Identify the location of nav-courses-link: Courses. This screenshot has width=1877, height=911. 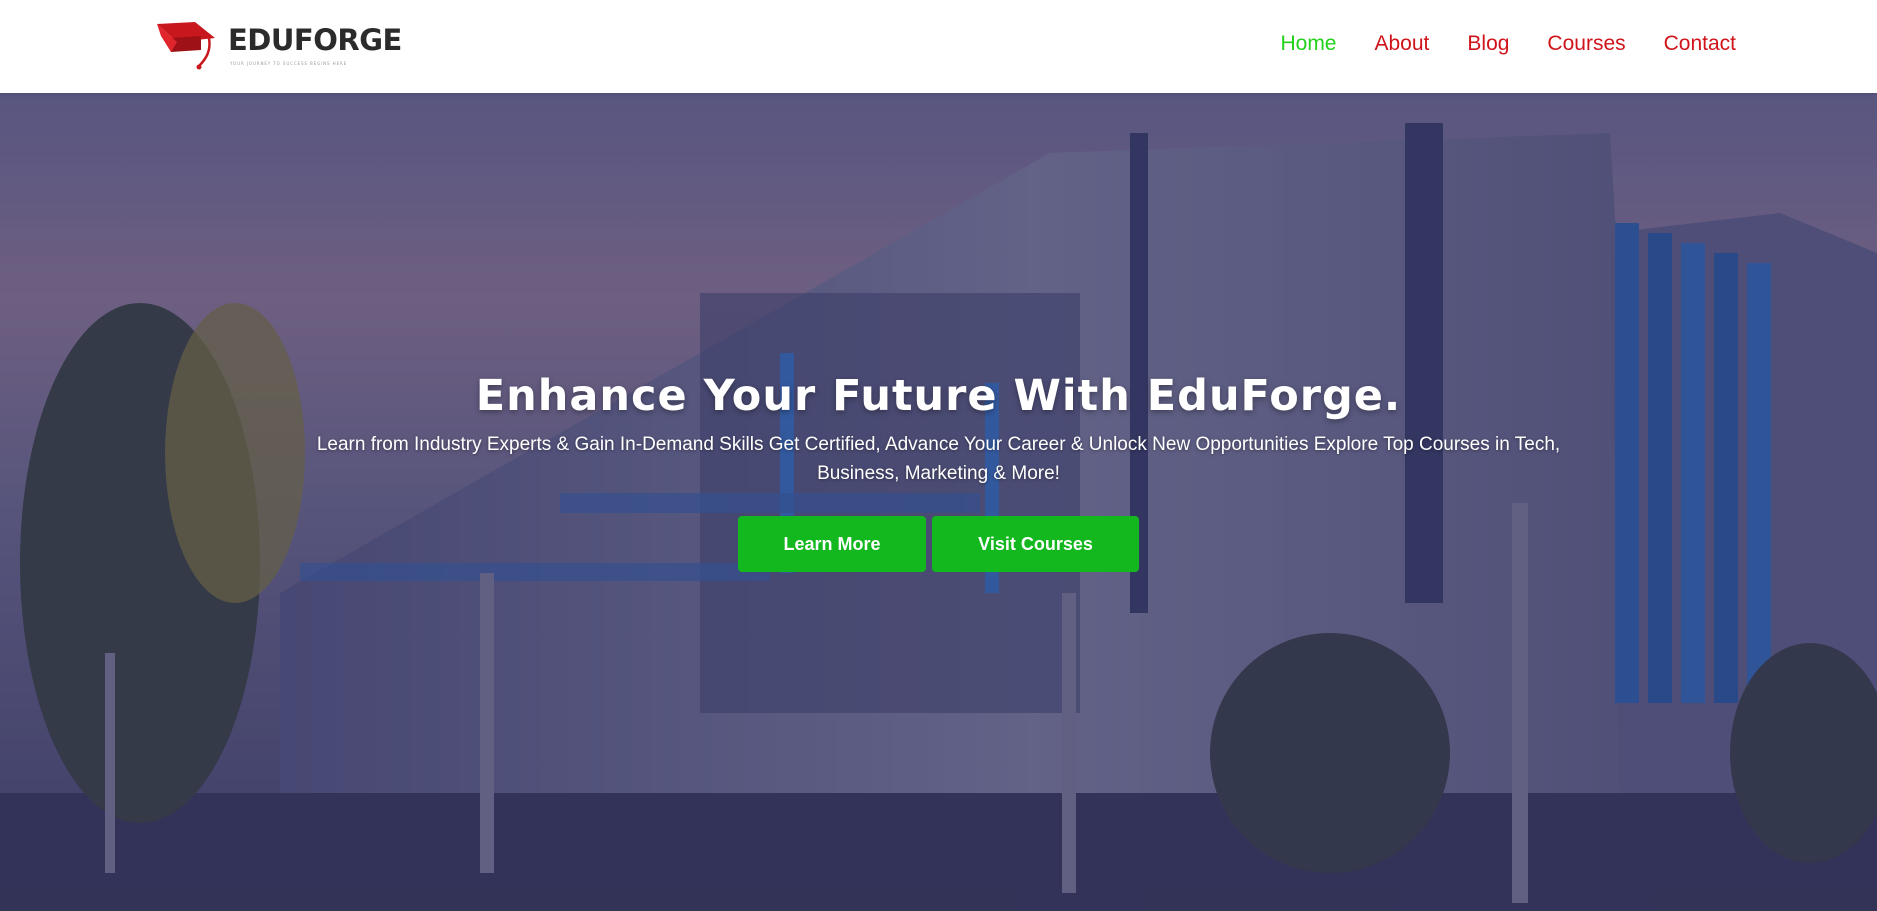
(1586, 44).